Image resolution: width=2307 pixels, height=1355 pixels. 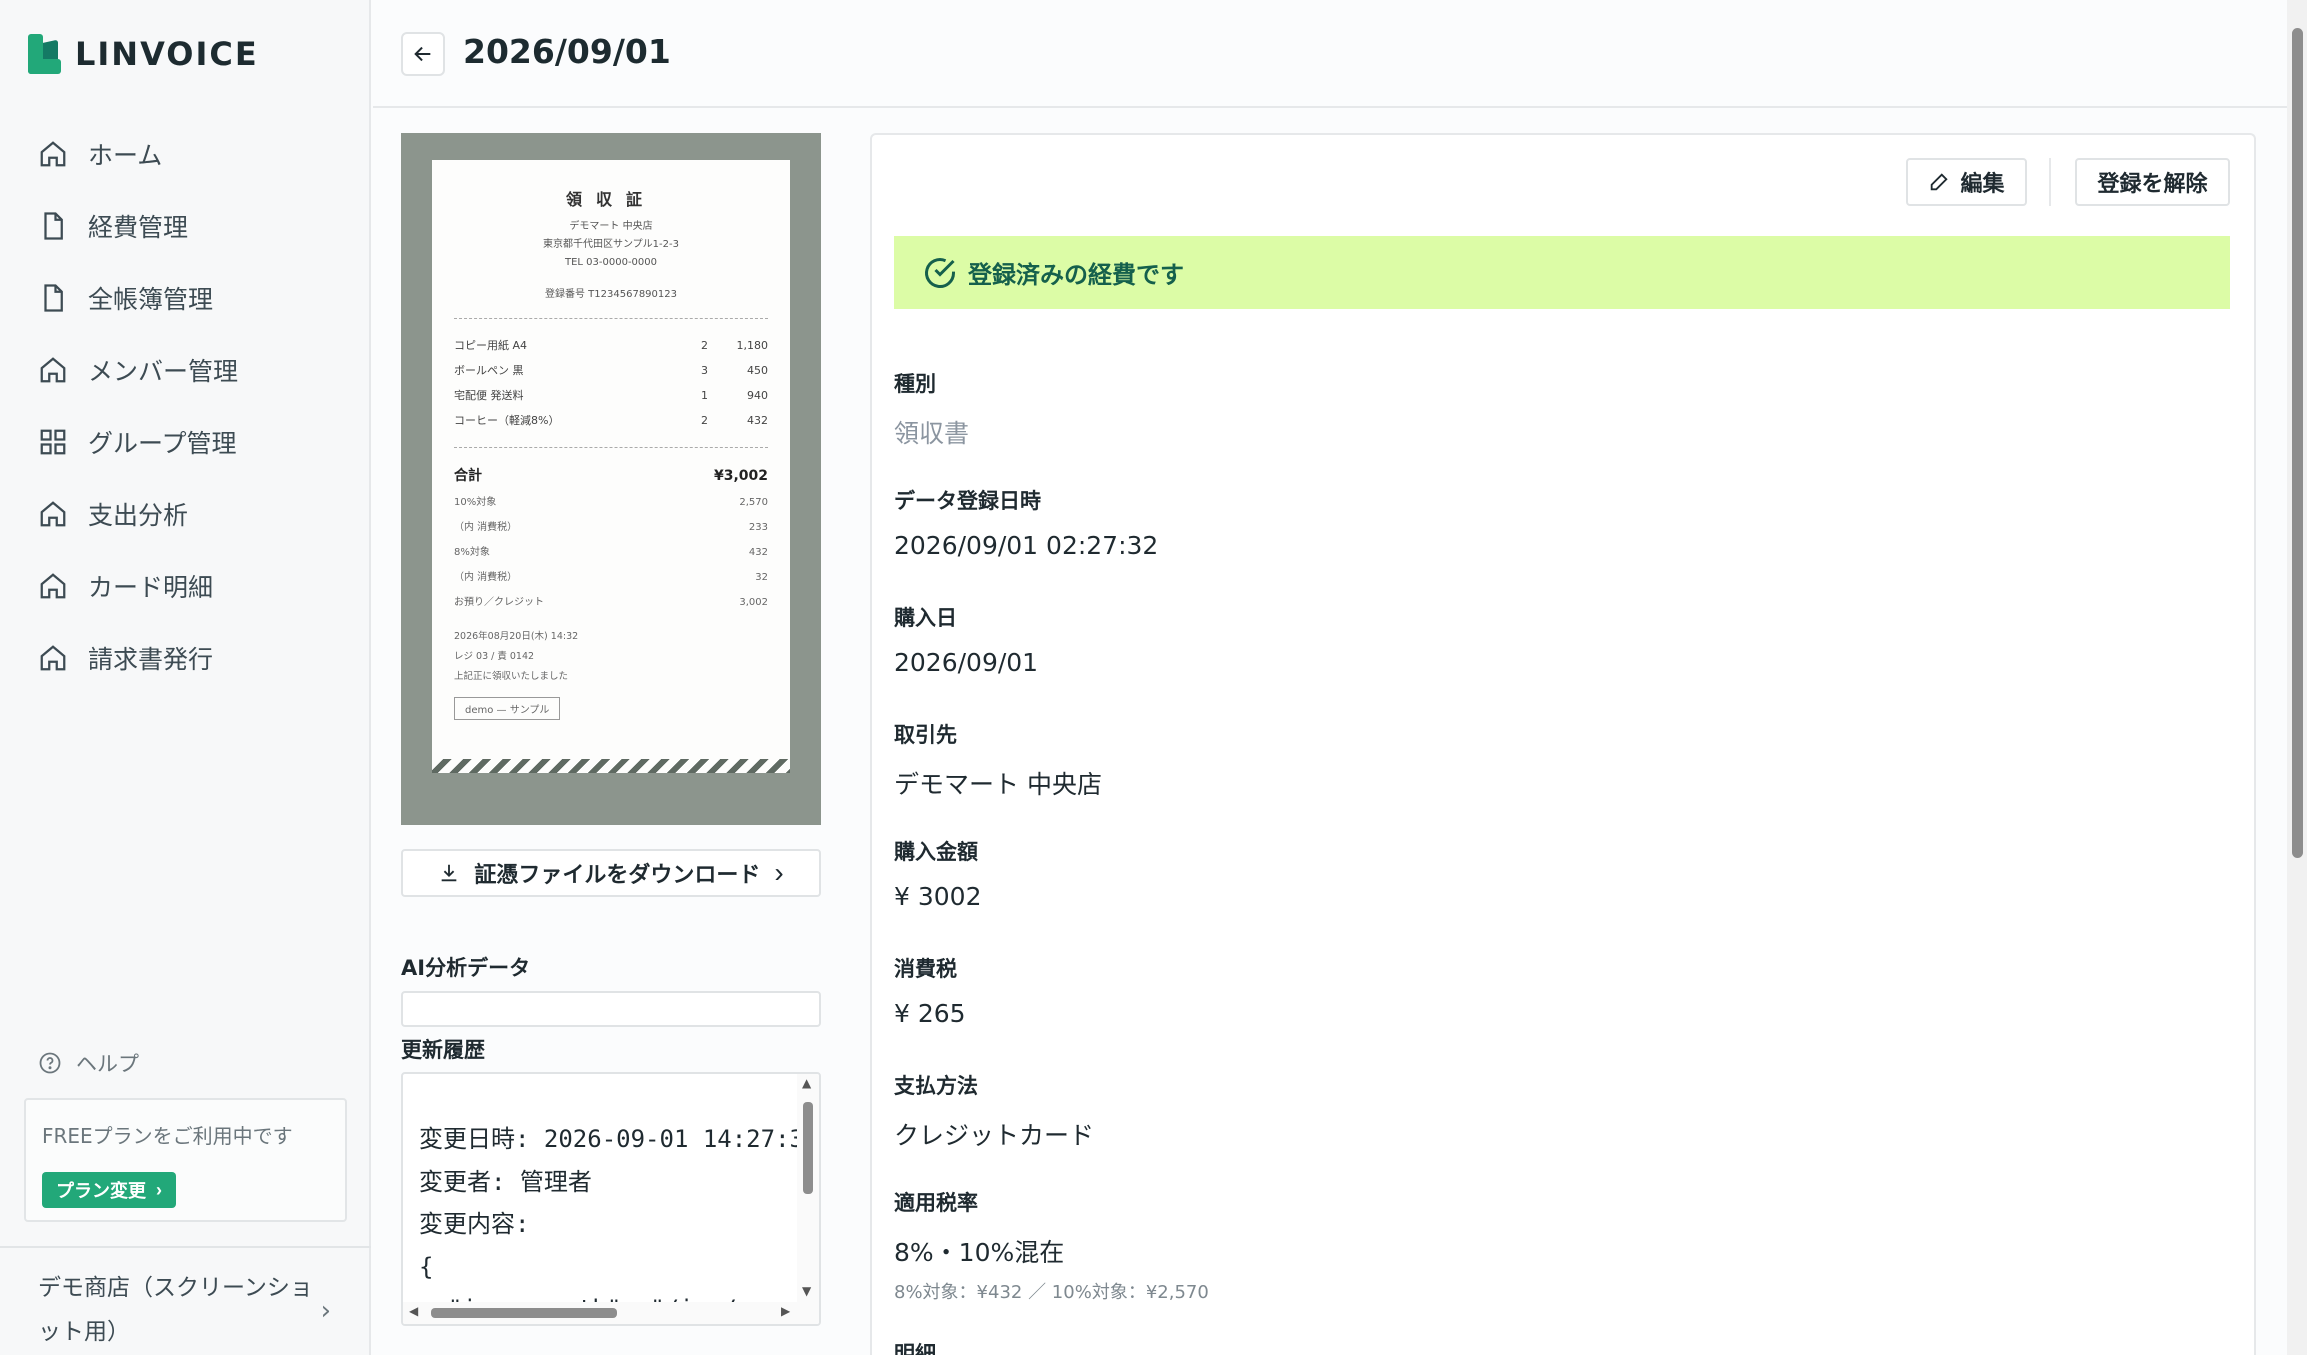 What do you see at coordinates (925, 735) in the screenshot?
I see `field-label-vendor: 取引先` at bounding box center [925, 735].